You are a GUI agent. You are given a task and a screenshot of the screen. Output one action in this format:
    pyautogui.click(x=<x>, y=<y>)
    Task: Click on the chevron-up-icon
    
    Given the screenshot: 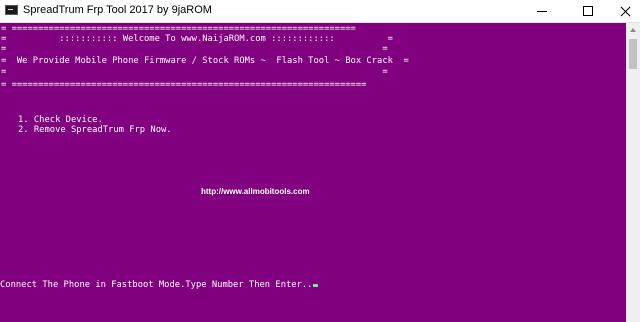 What is the action you would take?
    pyautogui.click(x=633, y=30)
    